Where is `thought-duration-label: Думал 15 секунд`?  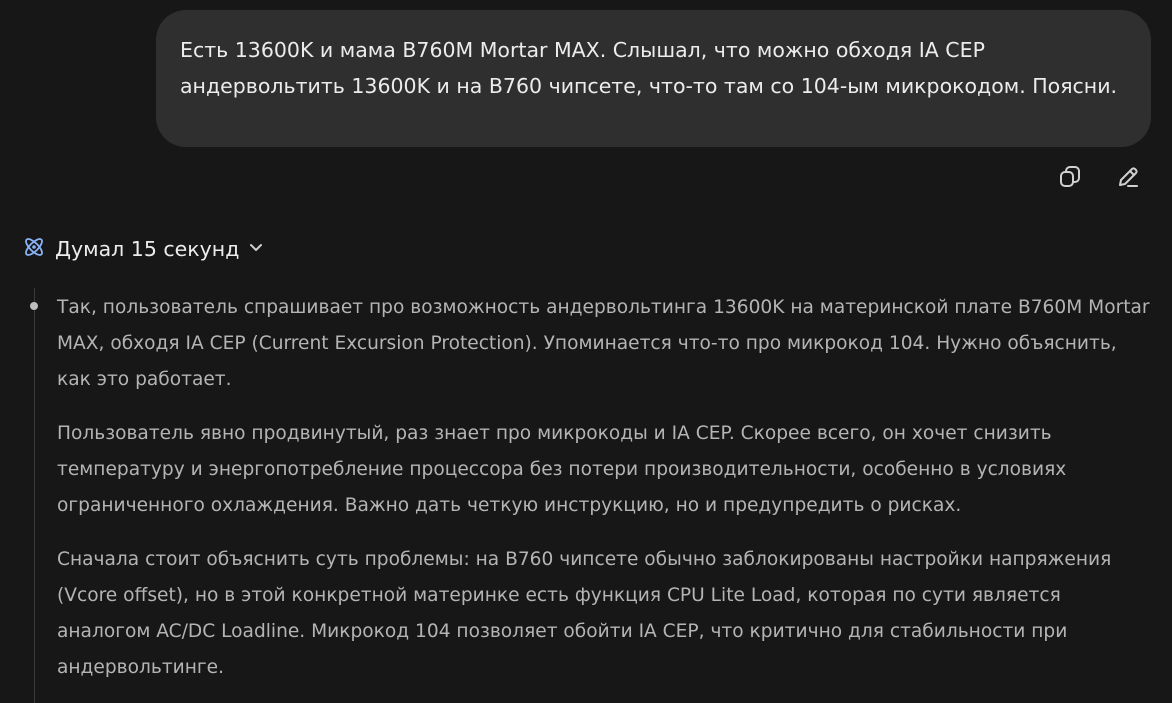
thought-duration-label: Думал 15 секунд is located at coordinates (147, 249).